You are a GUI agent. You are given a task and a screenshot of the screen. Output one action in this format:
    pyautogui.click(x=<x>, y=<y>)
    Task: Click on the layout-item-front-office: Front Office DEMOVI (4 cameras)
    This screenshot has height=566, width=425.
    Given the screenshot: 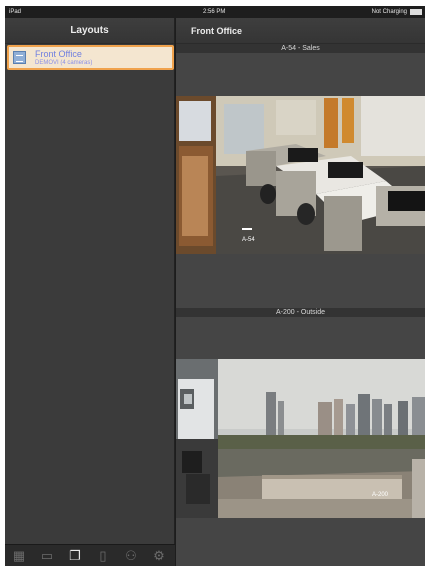 What is the action you would take?
    pyautogui.click(x=90, y=57)
    